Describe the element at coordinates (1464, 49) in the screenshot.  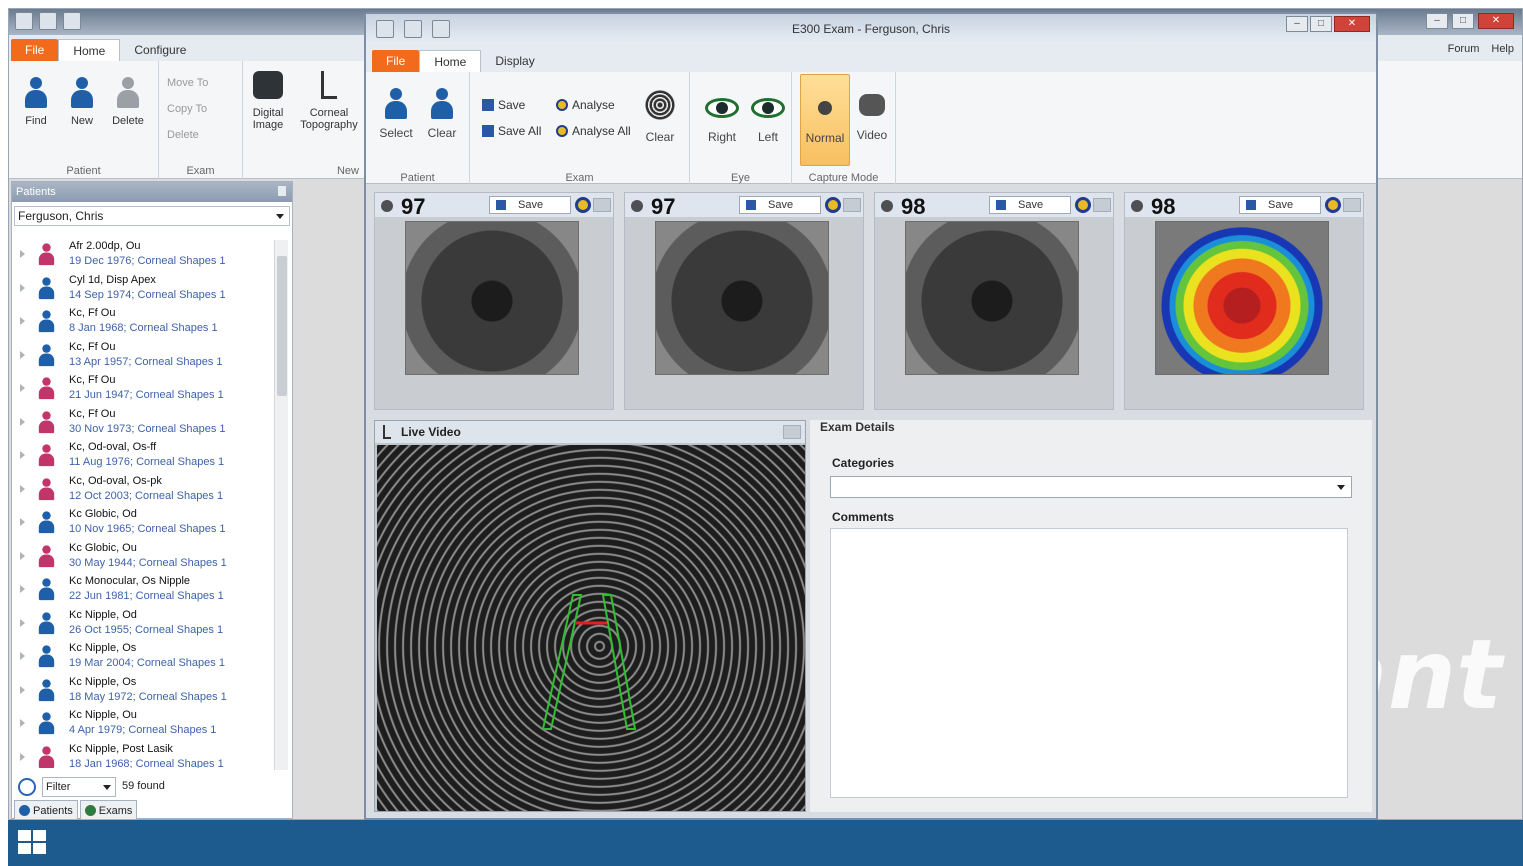
I see `forum-link: Forum` at that location.